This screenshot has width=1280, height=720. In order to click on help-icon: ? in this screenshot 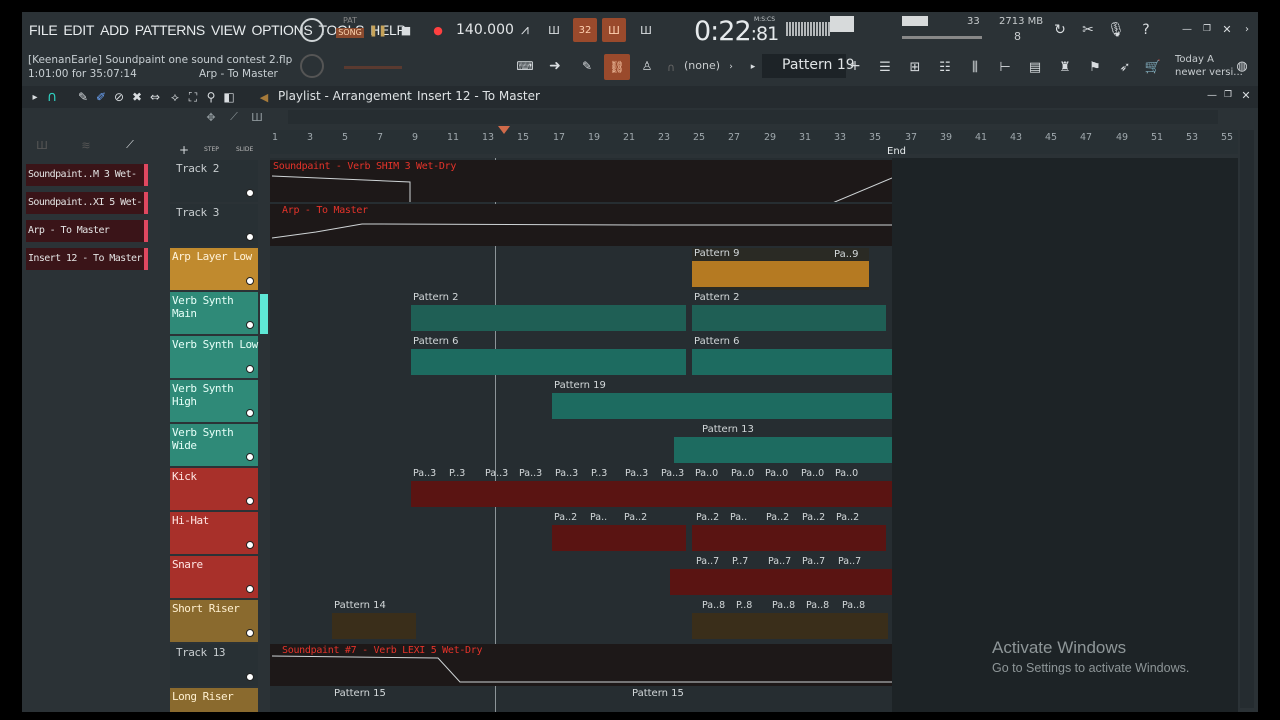, I will do `click(1146, 30)`.